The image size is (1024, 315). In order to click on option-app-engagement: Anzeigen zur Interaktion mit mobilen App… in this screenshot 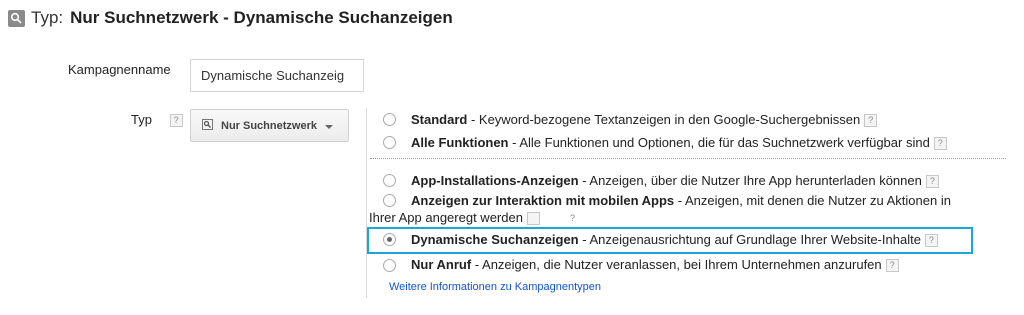, I will do `click(660, 209)`.